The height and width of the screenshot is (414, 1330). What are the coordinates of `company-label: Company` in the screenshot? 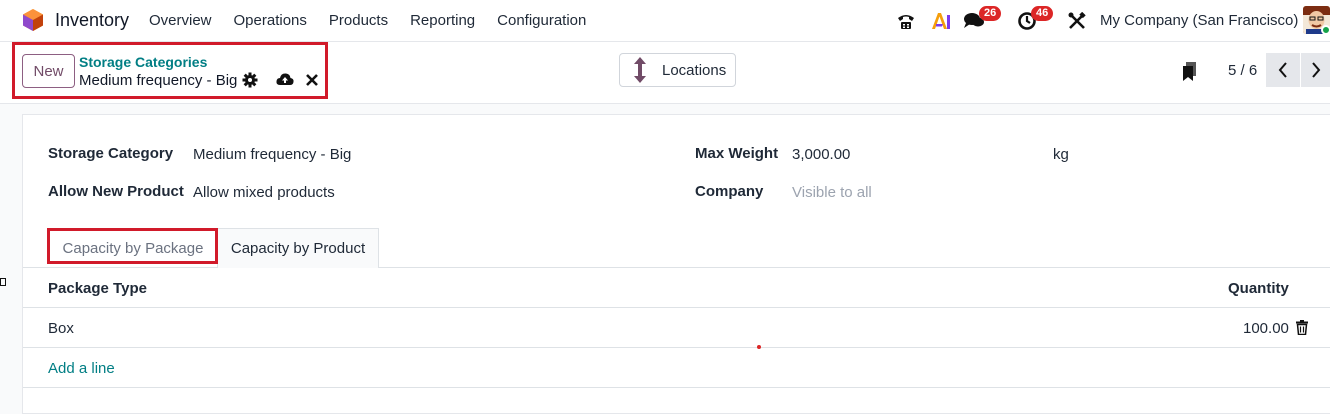 It's located at (729, 191).